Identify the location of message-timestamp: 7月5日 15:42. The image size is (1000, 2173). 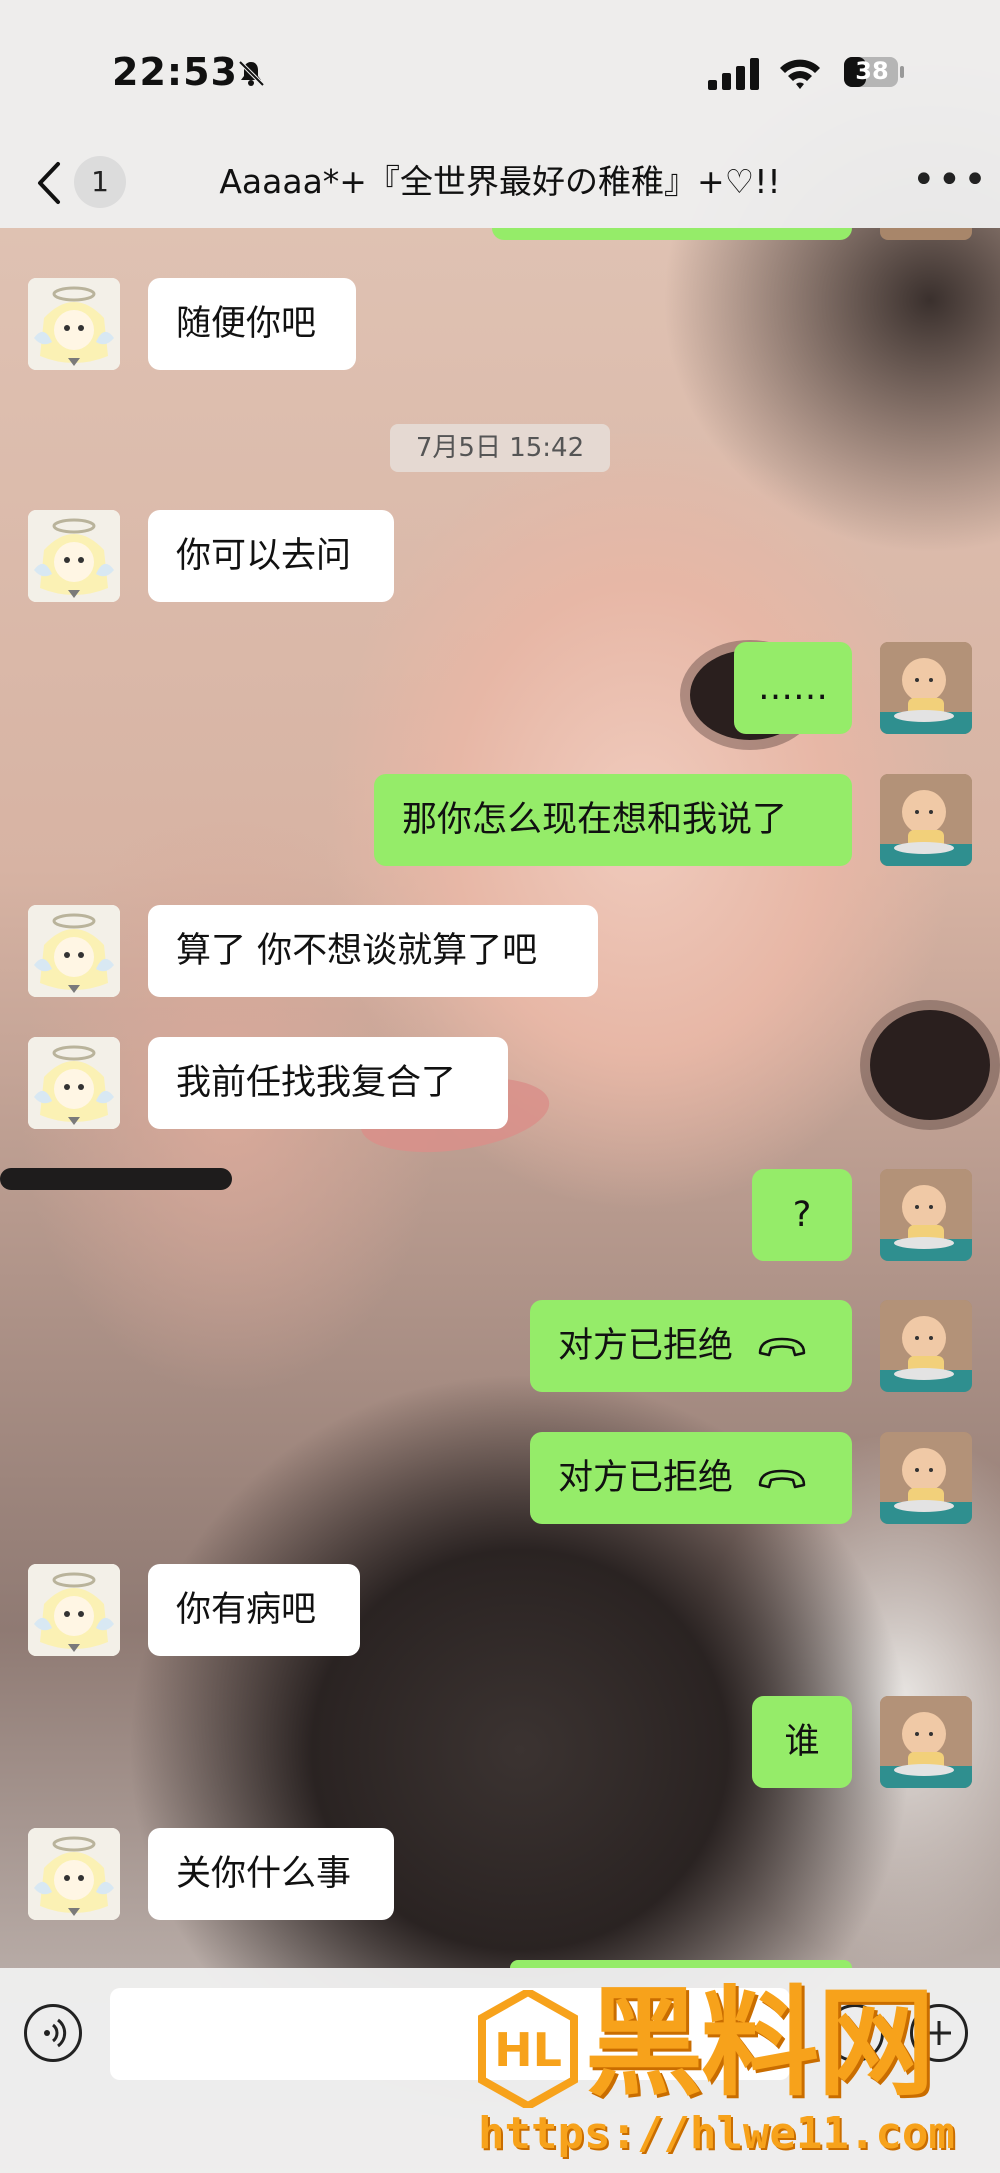
(500, 448).